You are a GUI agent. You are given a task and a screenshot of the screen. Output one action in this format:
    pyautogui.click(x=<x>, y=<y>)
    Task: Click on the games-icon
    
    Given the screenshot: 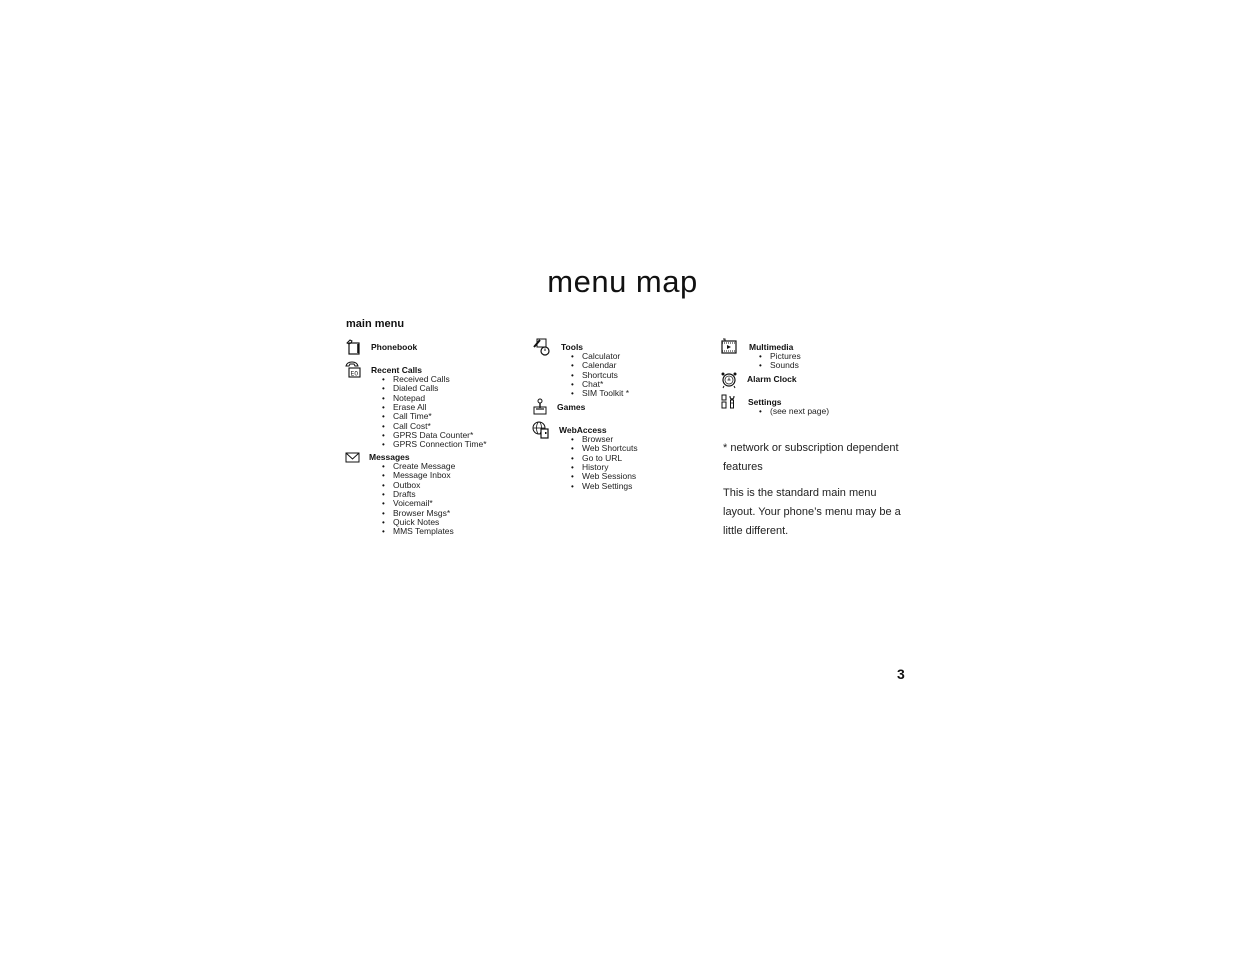 What is the action you would take?
    pyautogui.click(x=541, y=407)
    